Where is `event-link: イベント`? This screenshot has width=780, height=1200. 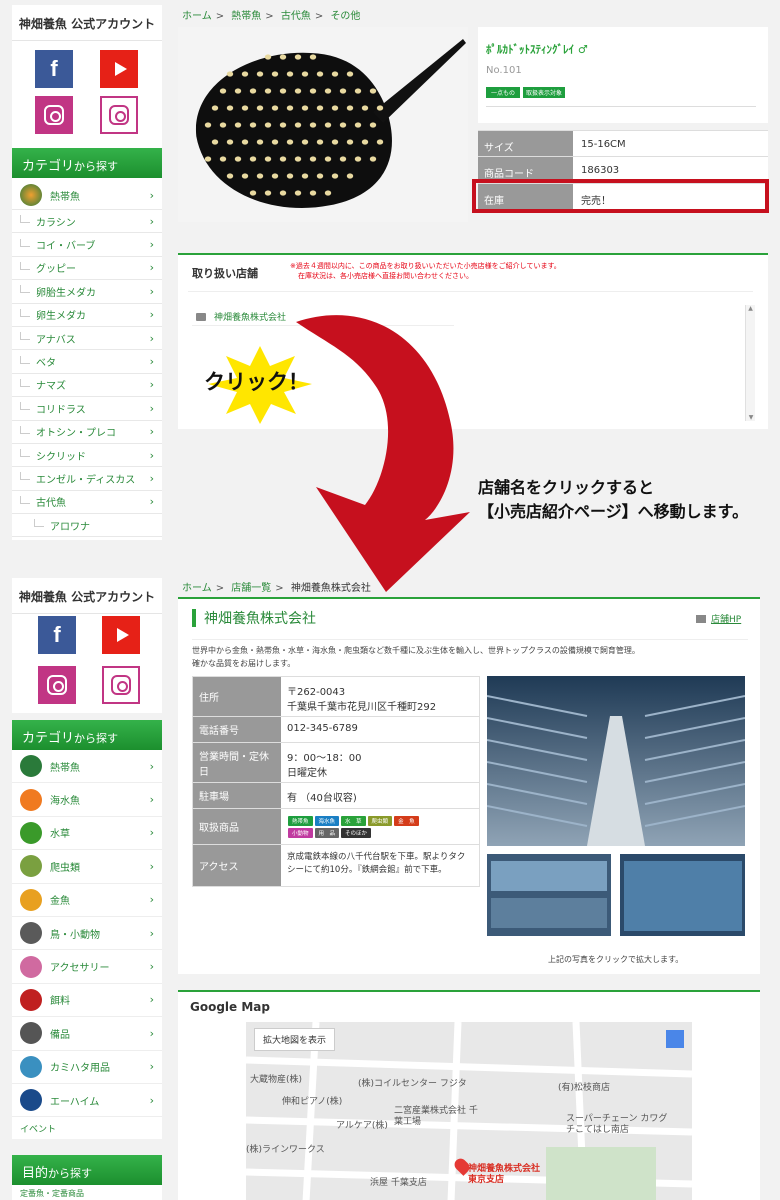 event-link: イベント is located at coordinates (87, 1128).